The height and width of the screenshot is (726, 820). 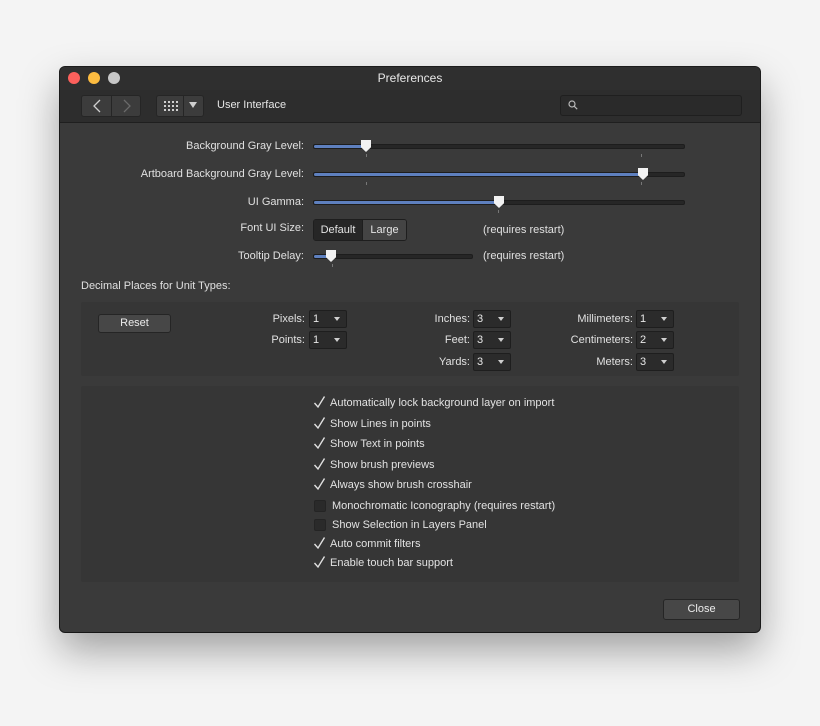 I want to click on option-row: Show Selection in Layers Panel, so click(x=400, y=525).